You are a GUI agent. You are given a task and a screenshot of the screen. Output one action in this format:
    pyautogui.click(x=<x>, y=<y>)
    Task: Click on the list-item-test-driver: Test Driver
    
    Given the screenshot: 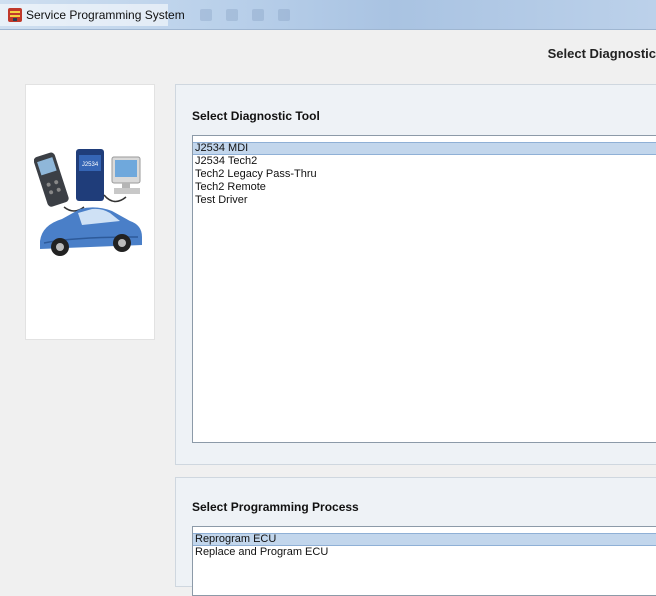 What is the action you would take?
    pyautogui.click(x=424, y=200)
    